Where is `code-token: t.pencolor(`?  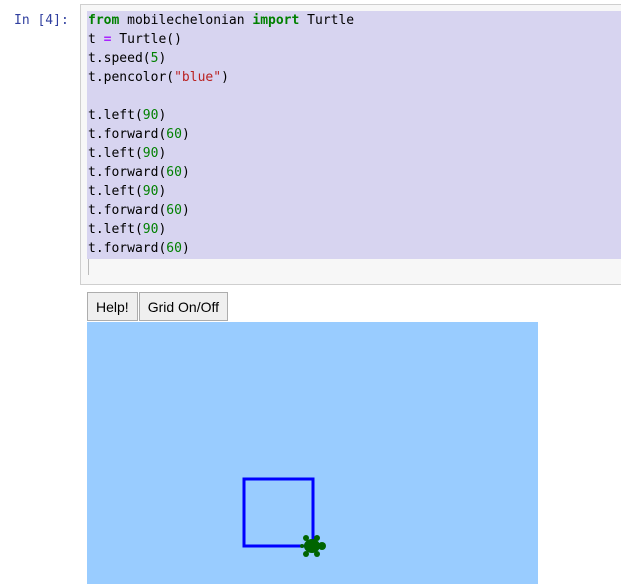 code-token: t.pencolor( is located at coordinates (131, 77).